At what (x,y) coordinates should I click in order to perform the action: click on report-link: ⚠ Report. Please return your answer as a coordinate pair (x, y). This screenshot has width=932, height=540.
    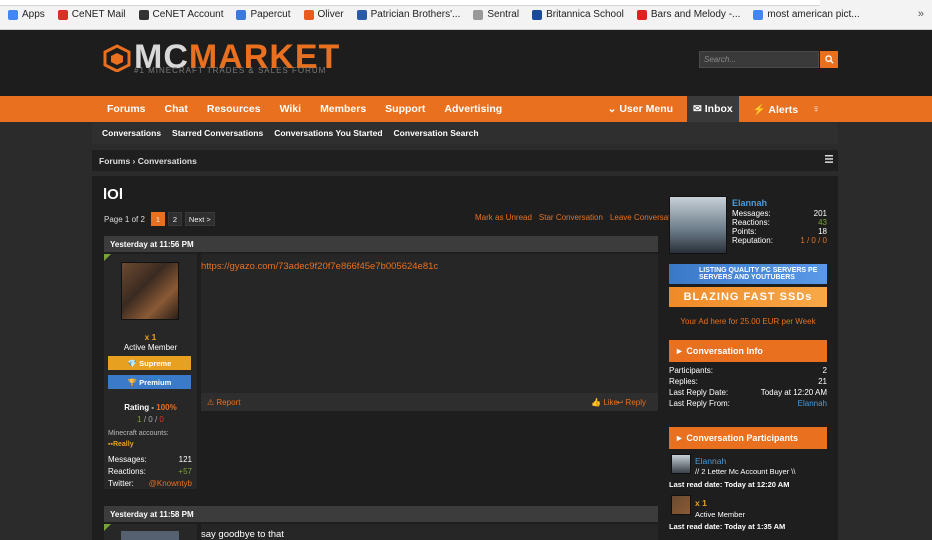
    Looking at the image, I should click on (223, 402).